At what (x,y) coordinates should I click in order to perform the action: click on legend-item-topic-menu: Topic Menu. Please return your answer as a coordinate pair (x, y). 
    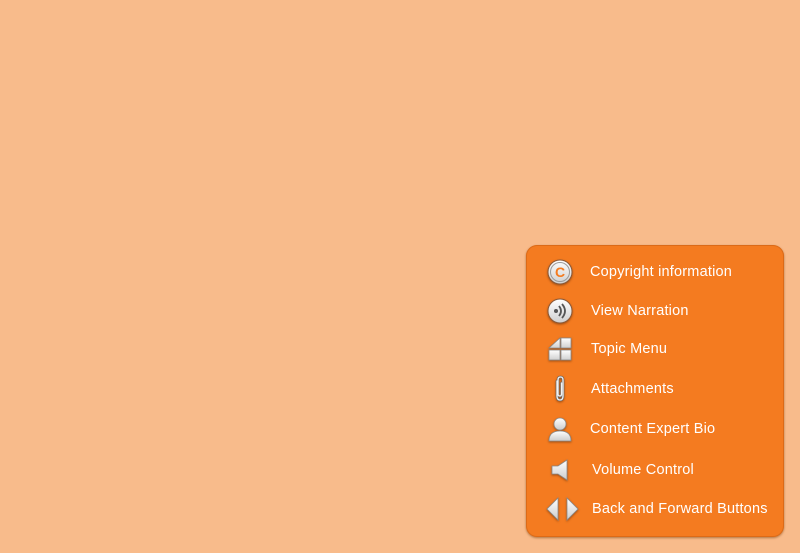
    Looking at the image, I should click on (655, 349).